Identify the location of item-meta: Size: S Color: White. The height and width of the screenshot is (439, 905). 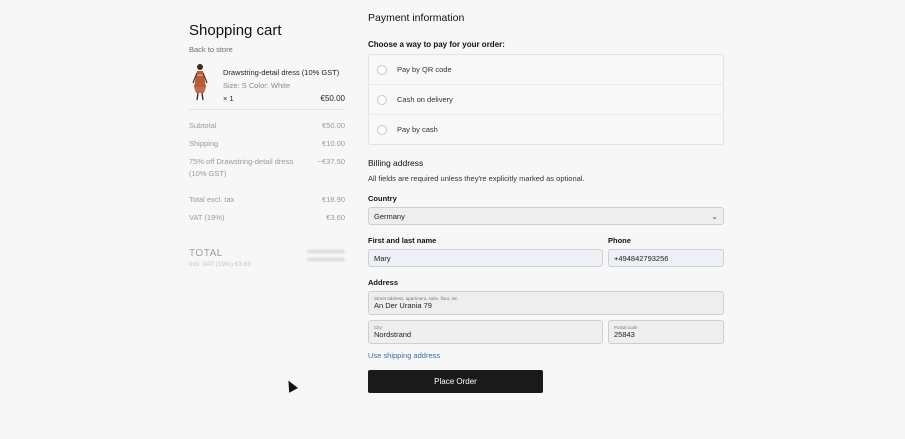
(257, 85).